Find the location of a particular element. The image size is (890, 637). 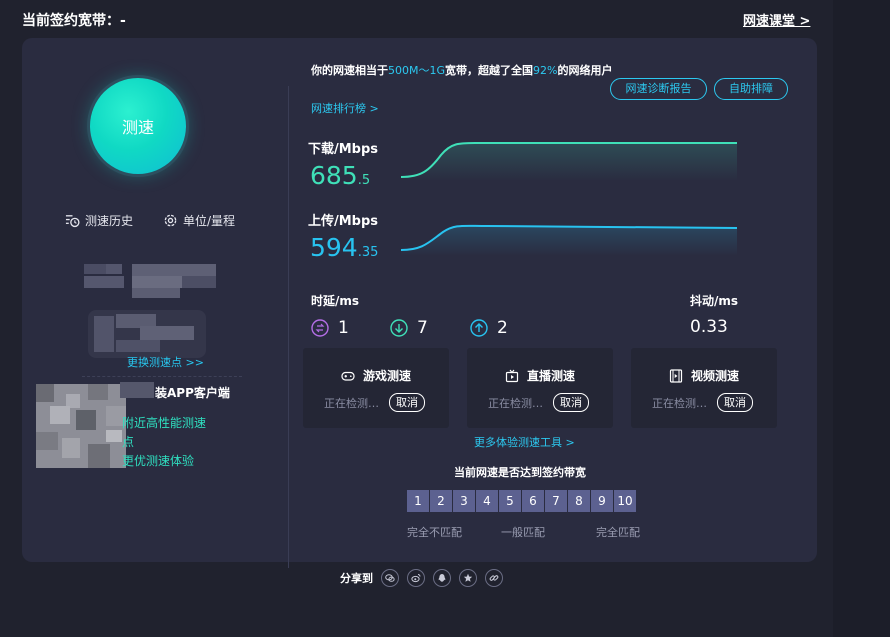

upload-latency-value: 2 is located at coordinates (502, 328).